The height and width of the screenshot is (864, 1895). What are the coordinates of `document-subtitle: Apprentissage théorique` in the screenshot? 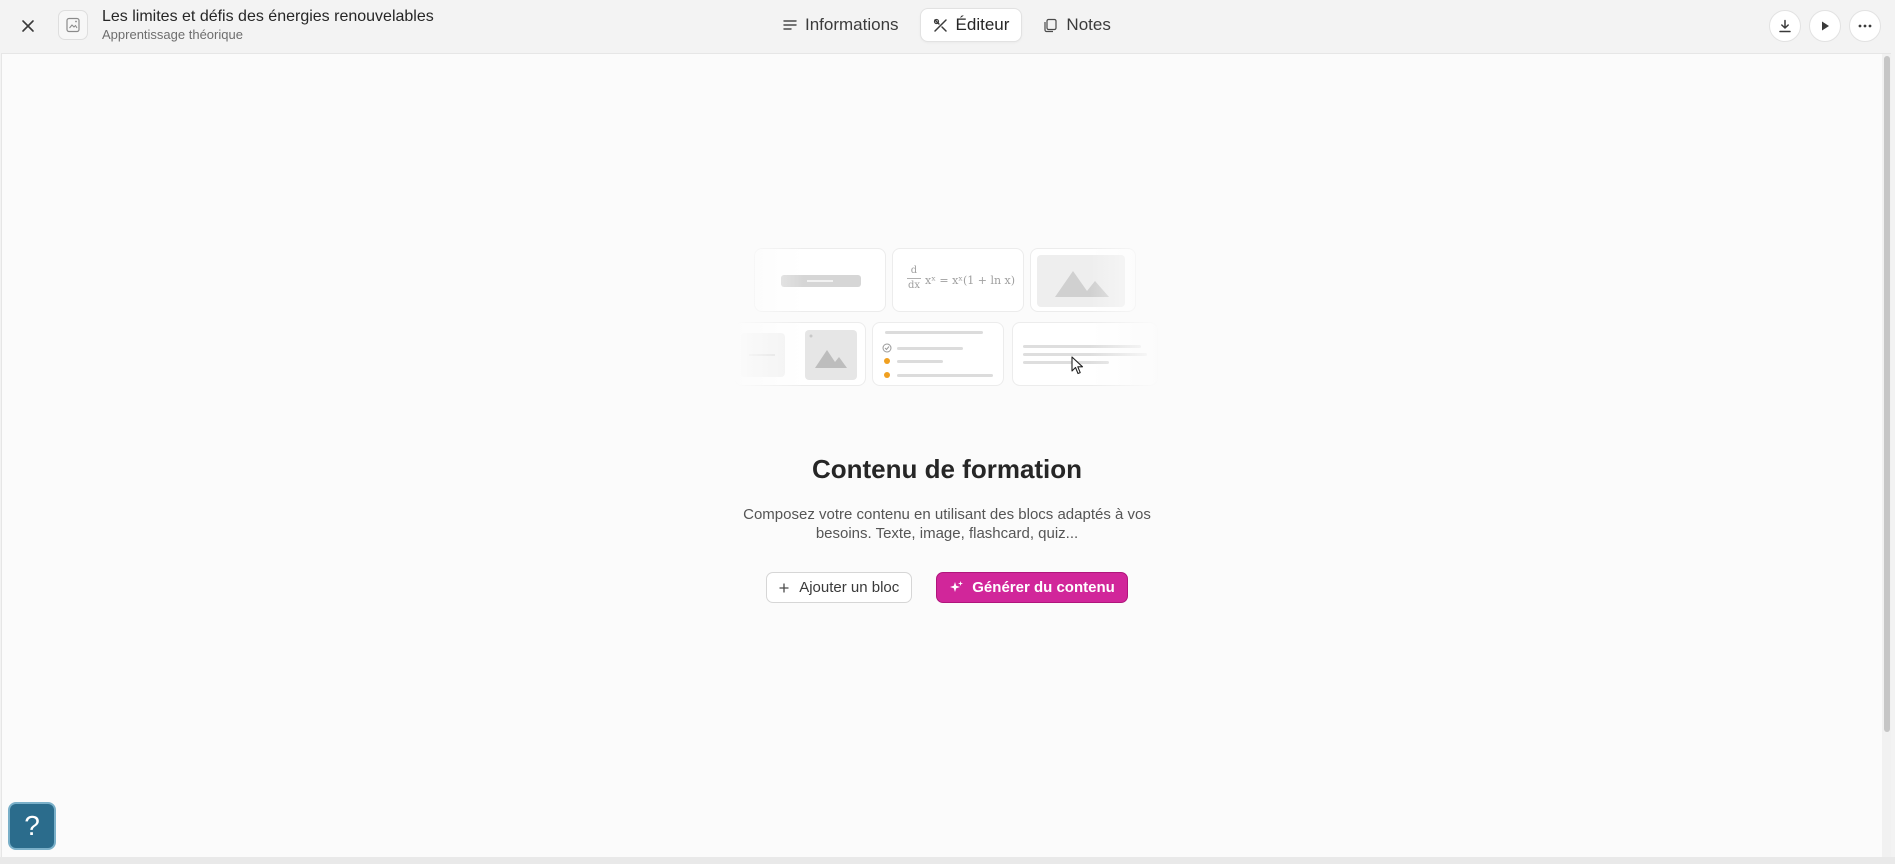 It's located at (172, 34).